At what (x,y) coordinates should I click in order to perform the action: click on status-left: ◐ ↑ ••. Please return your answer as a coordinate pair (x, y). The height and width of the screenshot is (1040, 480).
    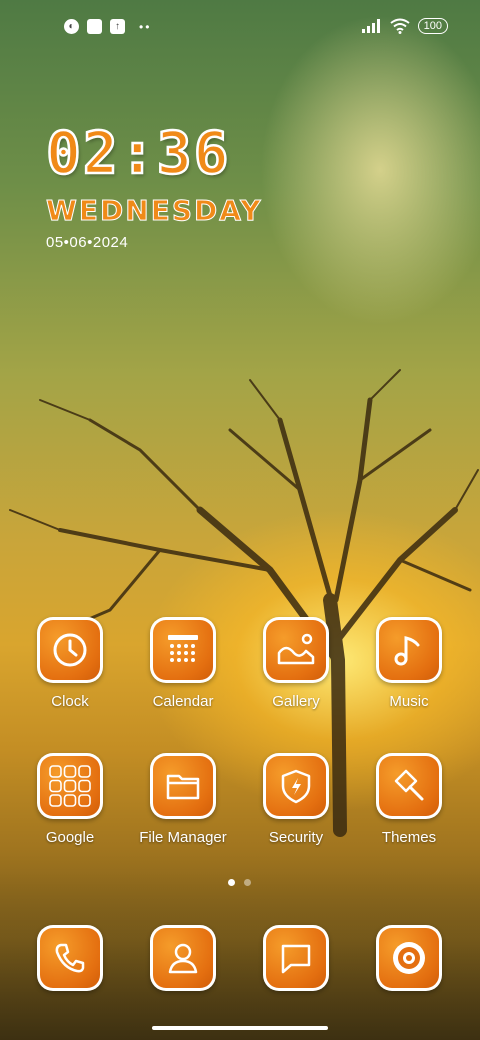
    Looking at the image, I should click on (107, 26).